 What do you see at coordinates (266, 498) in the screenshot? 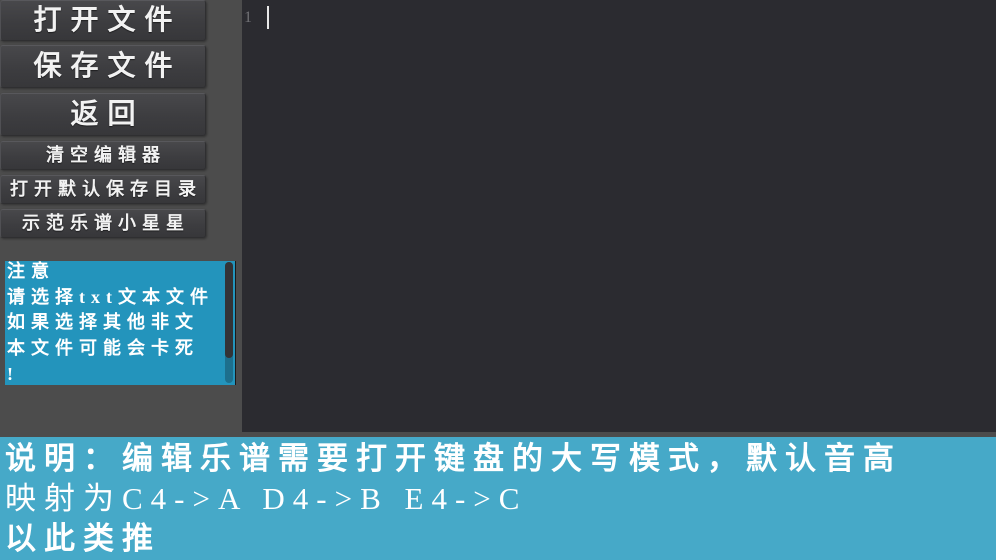
I see `info-line: 映射为C4->A D4->B E4->C` at bounding box center [266, 498].